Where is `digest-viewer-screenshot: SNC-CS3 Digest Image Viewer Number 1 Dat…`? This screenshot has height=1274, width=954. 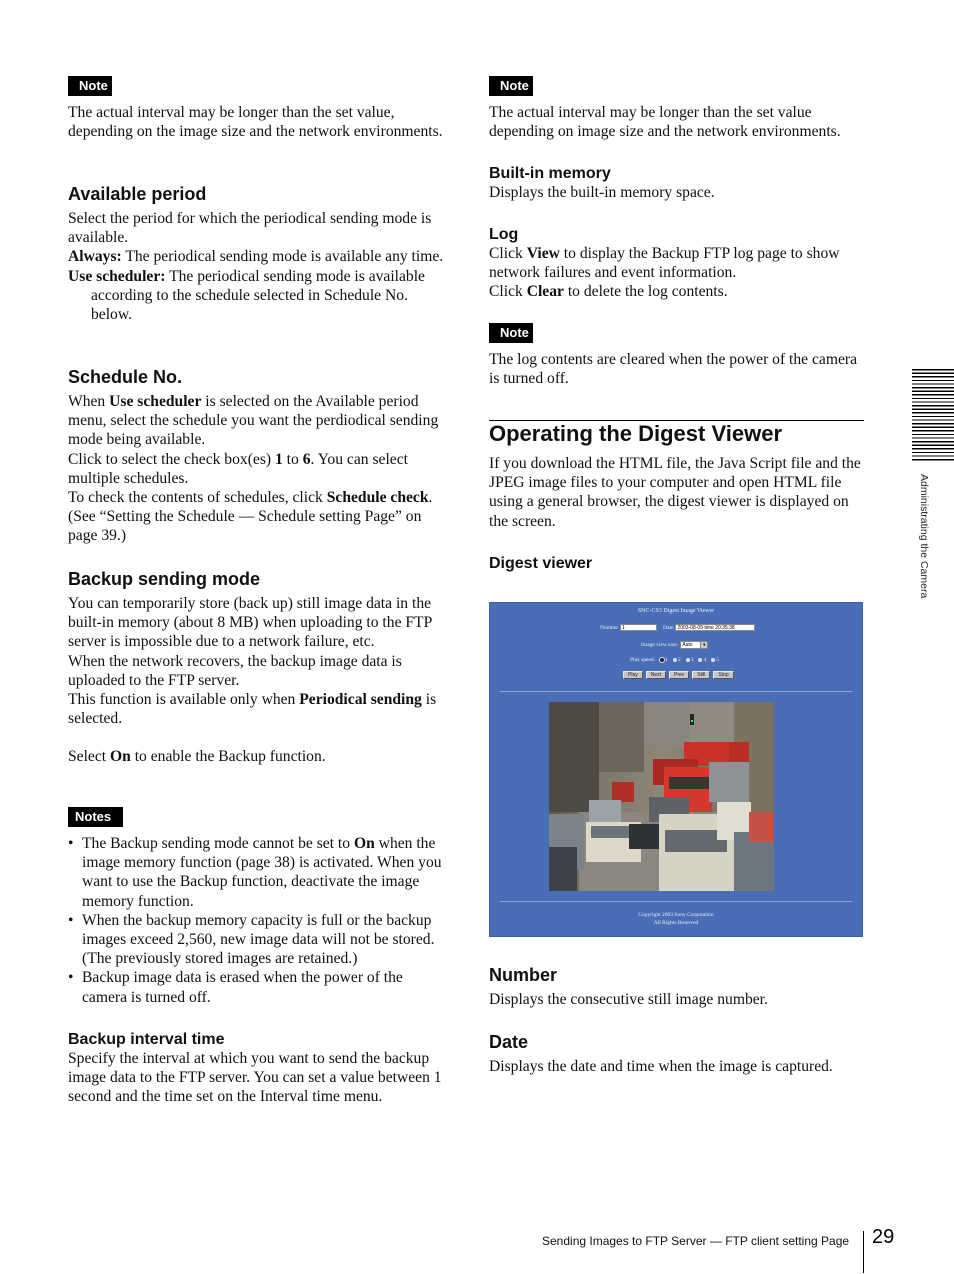
digest-viewer-screenshot: SNC-CS3 Digest Image Viewer Number 1 Dat… is located at coordinates (676, 769).